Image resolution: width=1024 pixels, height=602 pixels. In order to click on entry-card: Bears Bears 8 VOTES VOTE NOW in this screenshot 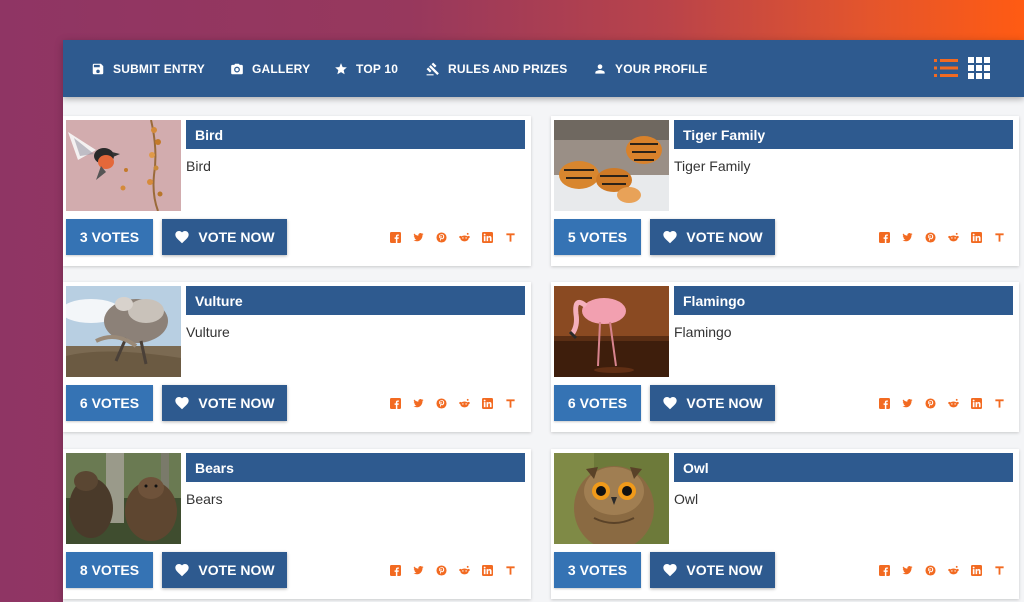, I will do `click(297, 524)`.